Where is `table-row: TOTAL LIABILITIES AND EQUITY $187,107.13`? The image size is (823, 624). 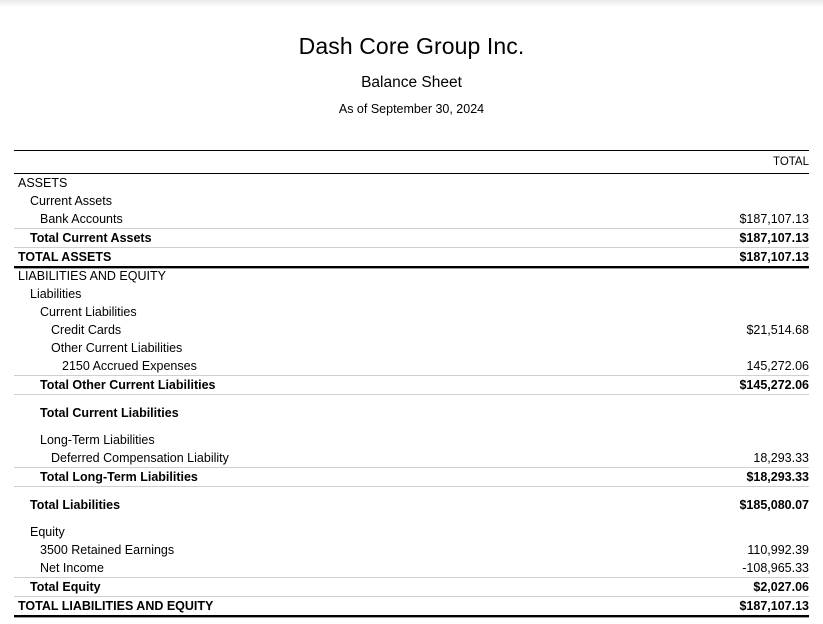
table-row: TOTAL LIABILITIES AND EQUITY $187,107.13 is located at coordinates (411, 605).